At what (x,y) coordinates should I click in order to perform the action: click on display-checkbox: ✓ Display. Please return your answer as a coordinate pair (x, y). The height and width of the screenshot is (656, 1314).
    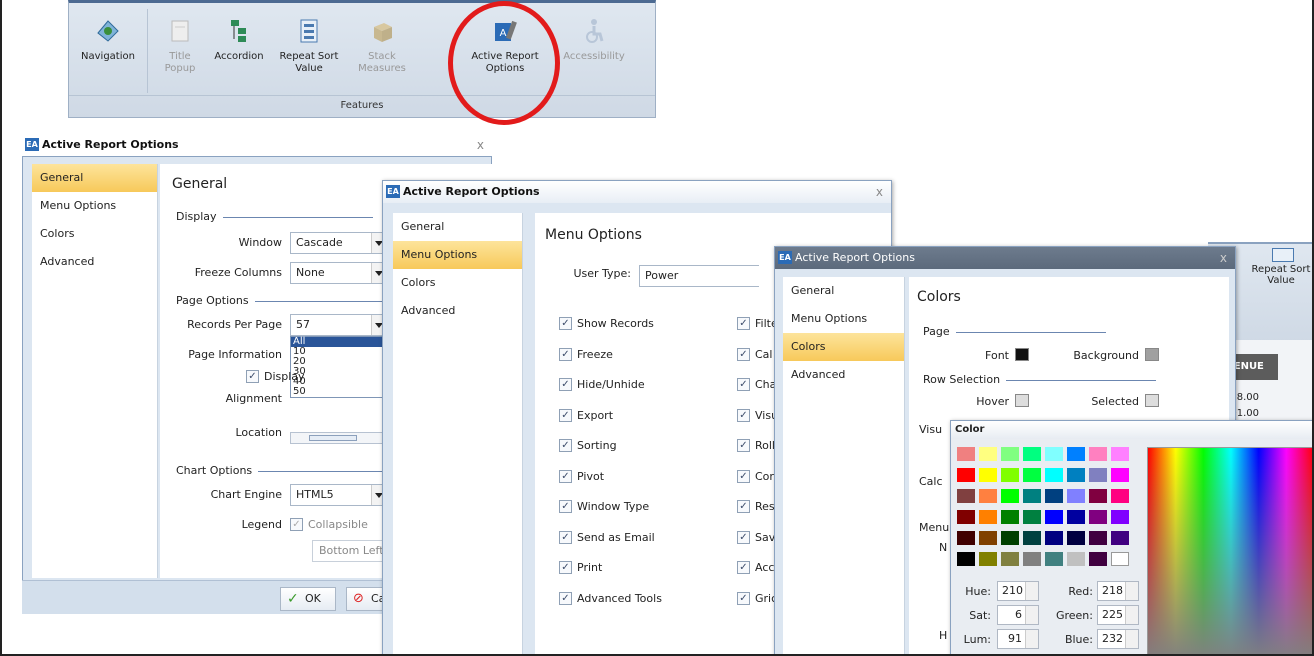
    Looking at the image, I should click on (275, 377).